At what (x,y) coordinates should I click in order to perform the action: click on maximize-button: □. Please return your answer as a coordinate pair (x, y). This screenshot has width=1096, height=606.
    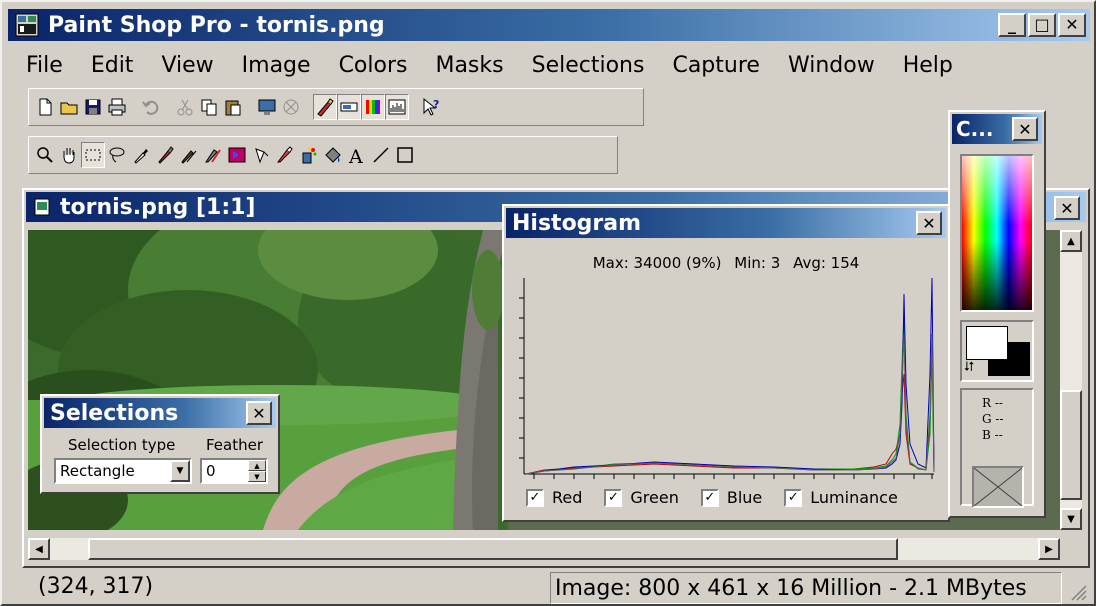
    Looking at the image, I should click on (1042, 25).